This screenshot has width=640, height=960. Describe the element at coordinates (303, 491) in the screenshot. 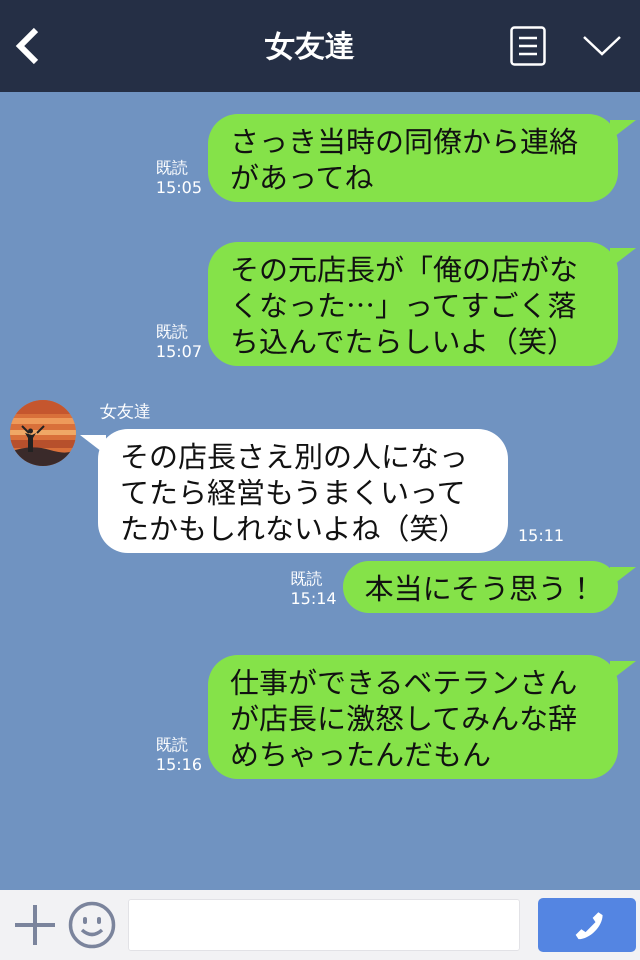

I see `message-bubble: その店長さえ別の人になってたら経営もうまくいってたかもしれないよね（笑）` at that location.